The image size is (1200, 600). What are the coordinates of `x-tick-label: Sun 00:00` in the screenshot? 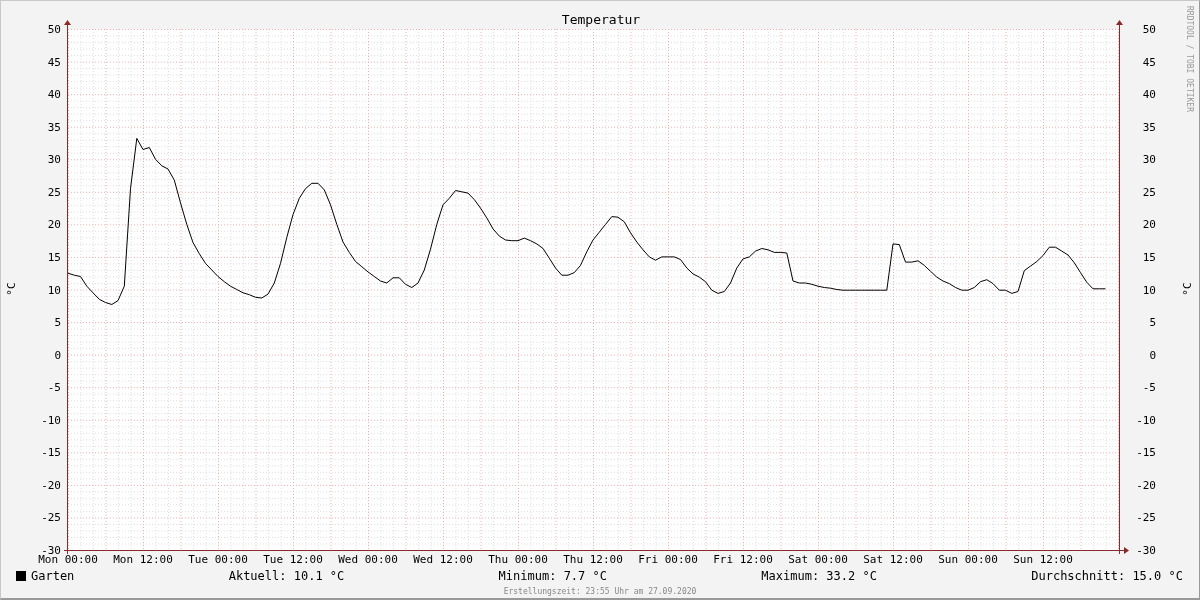 It's located at (968, 559).